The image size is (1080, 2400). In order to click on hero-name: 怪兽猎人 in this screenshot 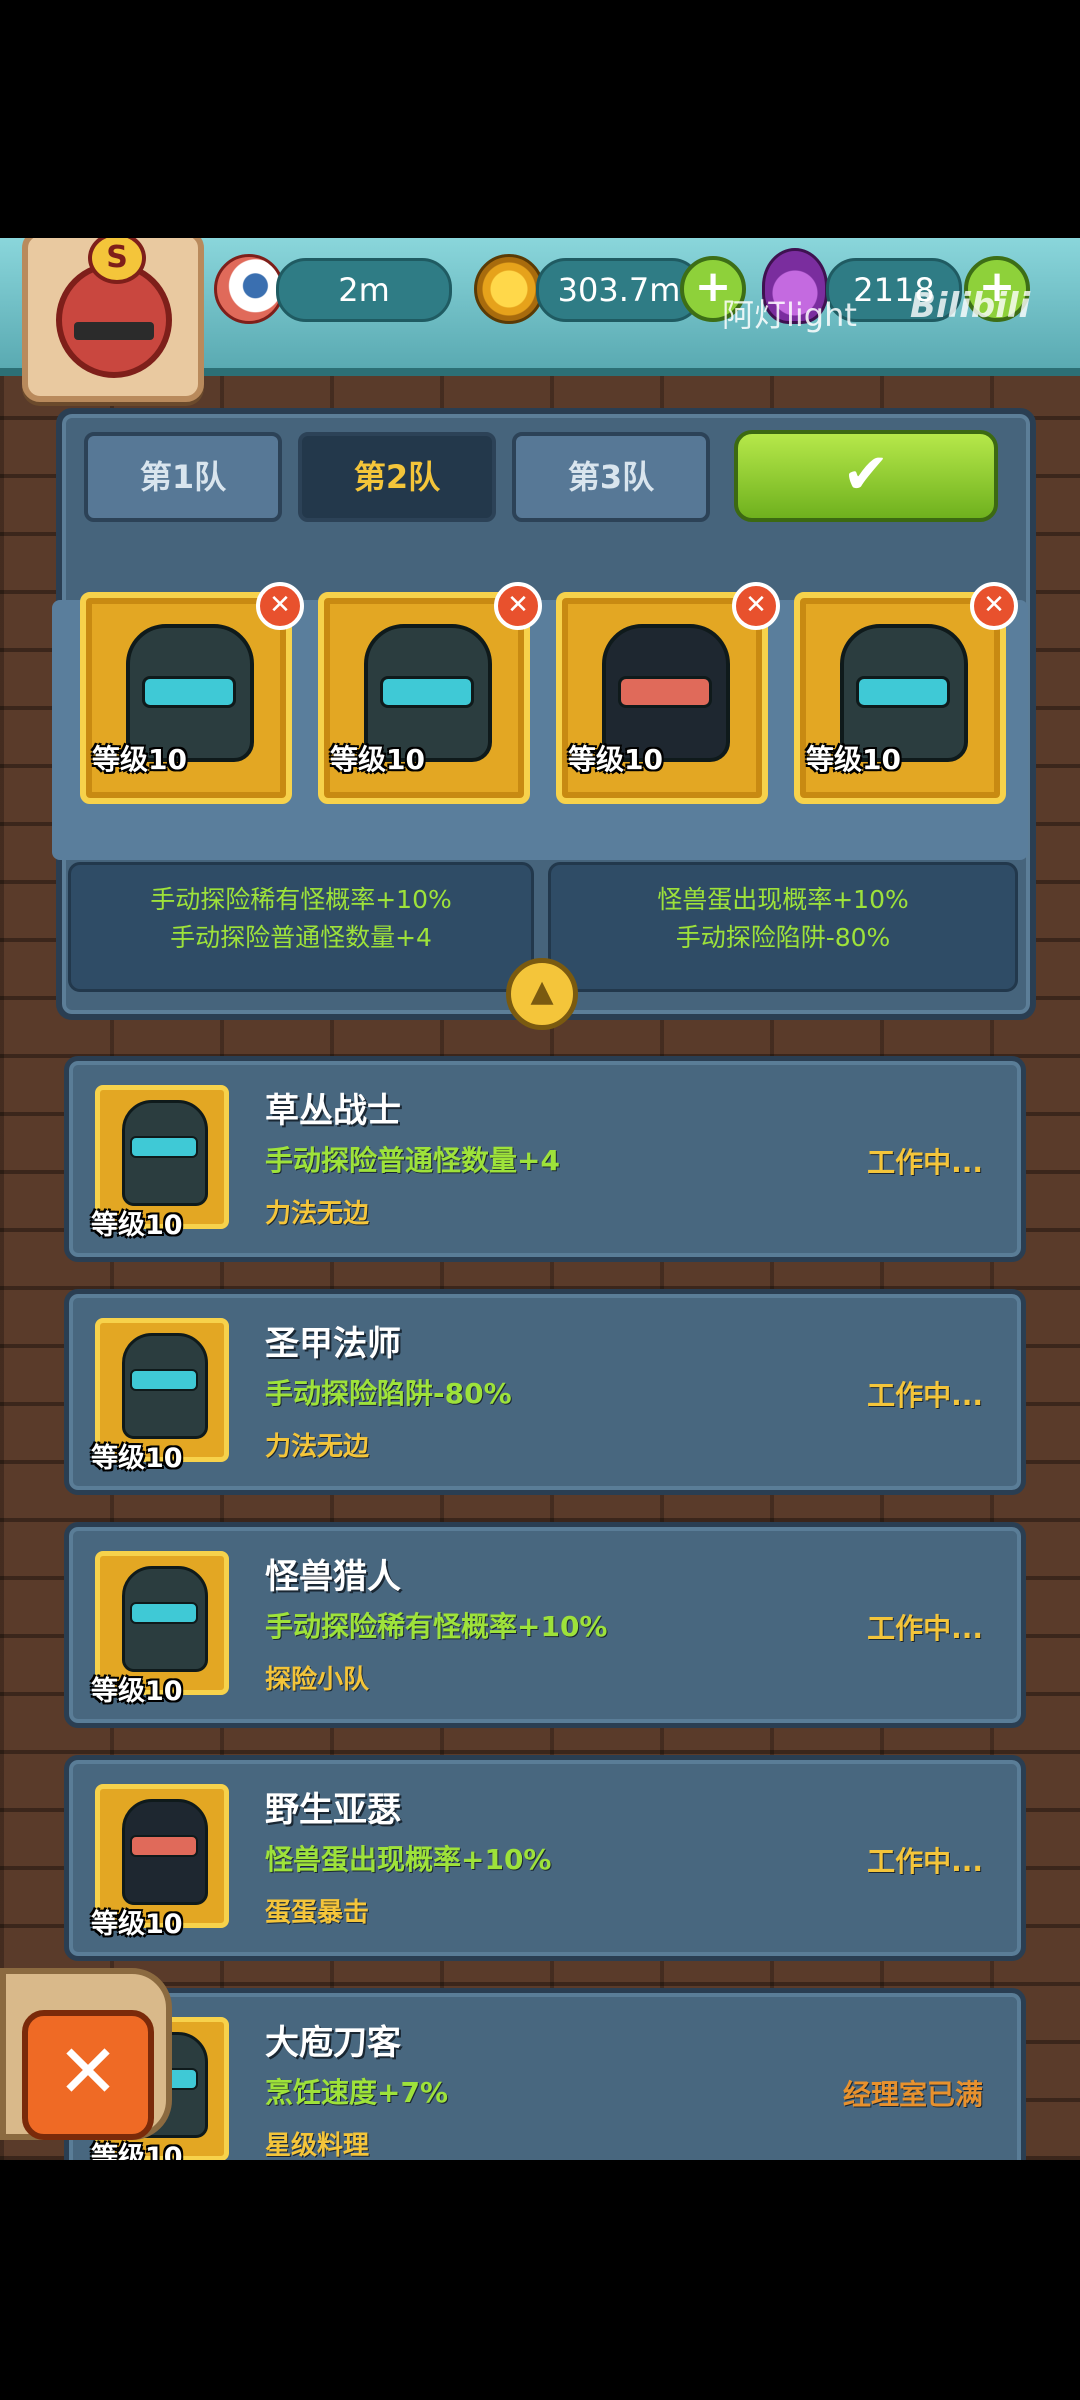, I will do `click(333, 1577)`.